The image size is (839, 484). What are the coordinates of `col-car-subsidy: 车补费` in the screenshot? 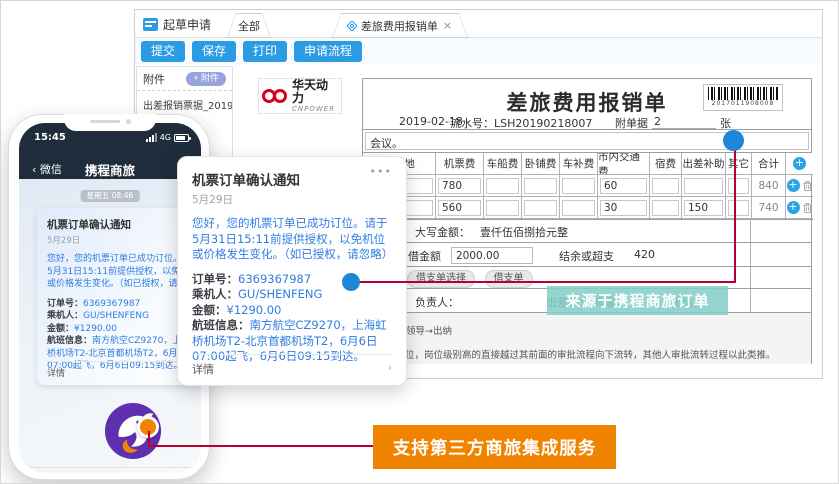 It's located at (579, 164).